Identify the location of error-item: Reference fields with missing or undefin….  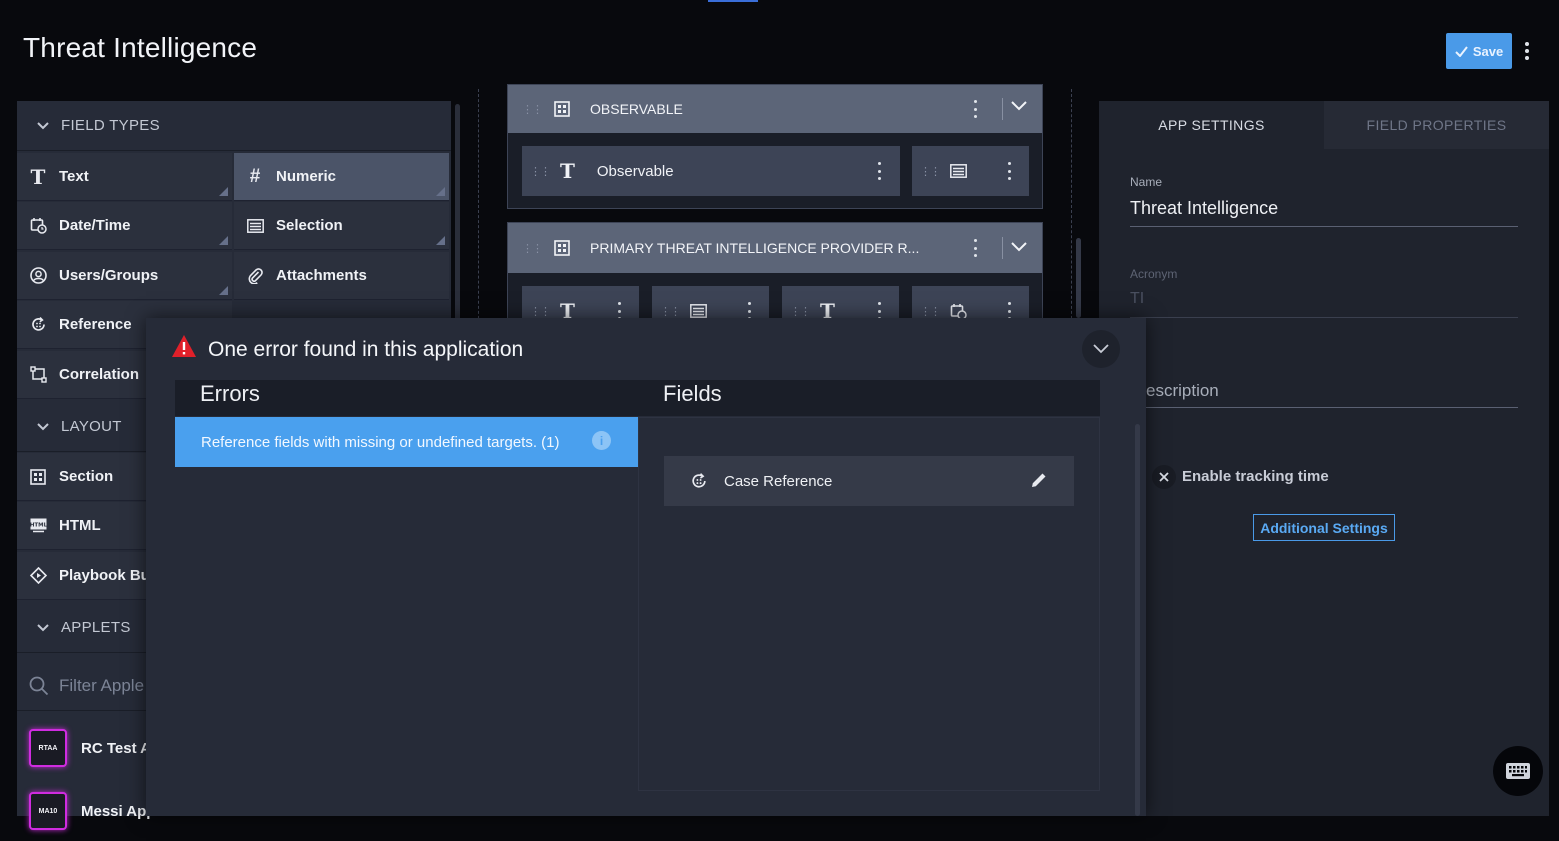
(406, 442).